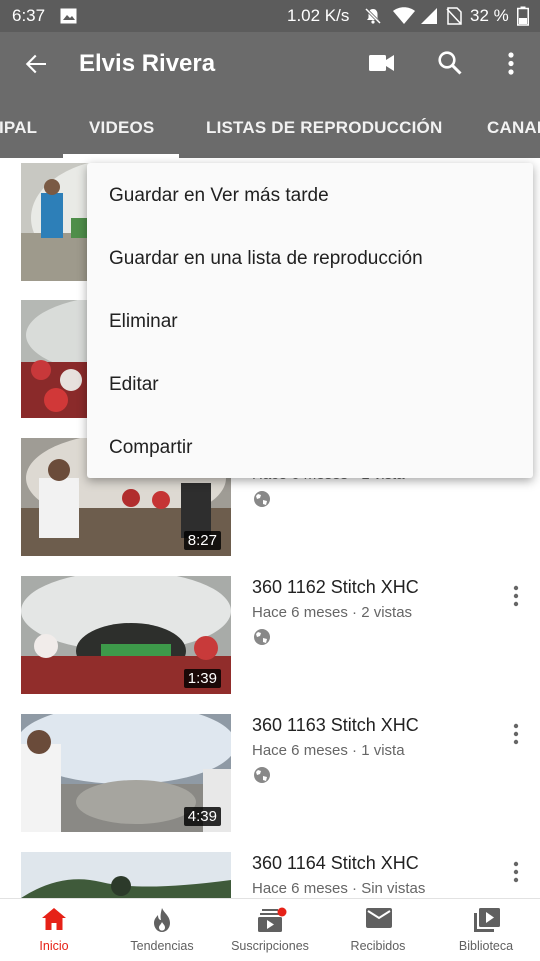  Describe the element at coordinates (266, 259) in the screenshot. I see `menu-item-save-to-playlist: Guardar en una lista de reproducción` at that location.